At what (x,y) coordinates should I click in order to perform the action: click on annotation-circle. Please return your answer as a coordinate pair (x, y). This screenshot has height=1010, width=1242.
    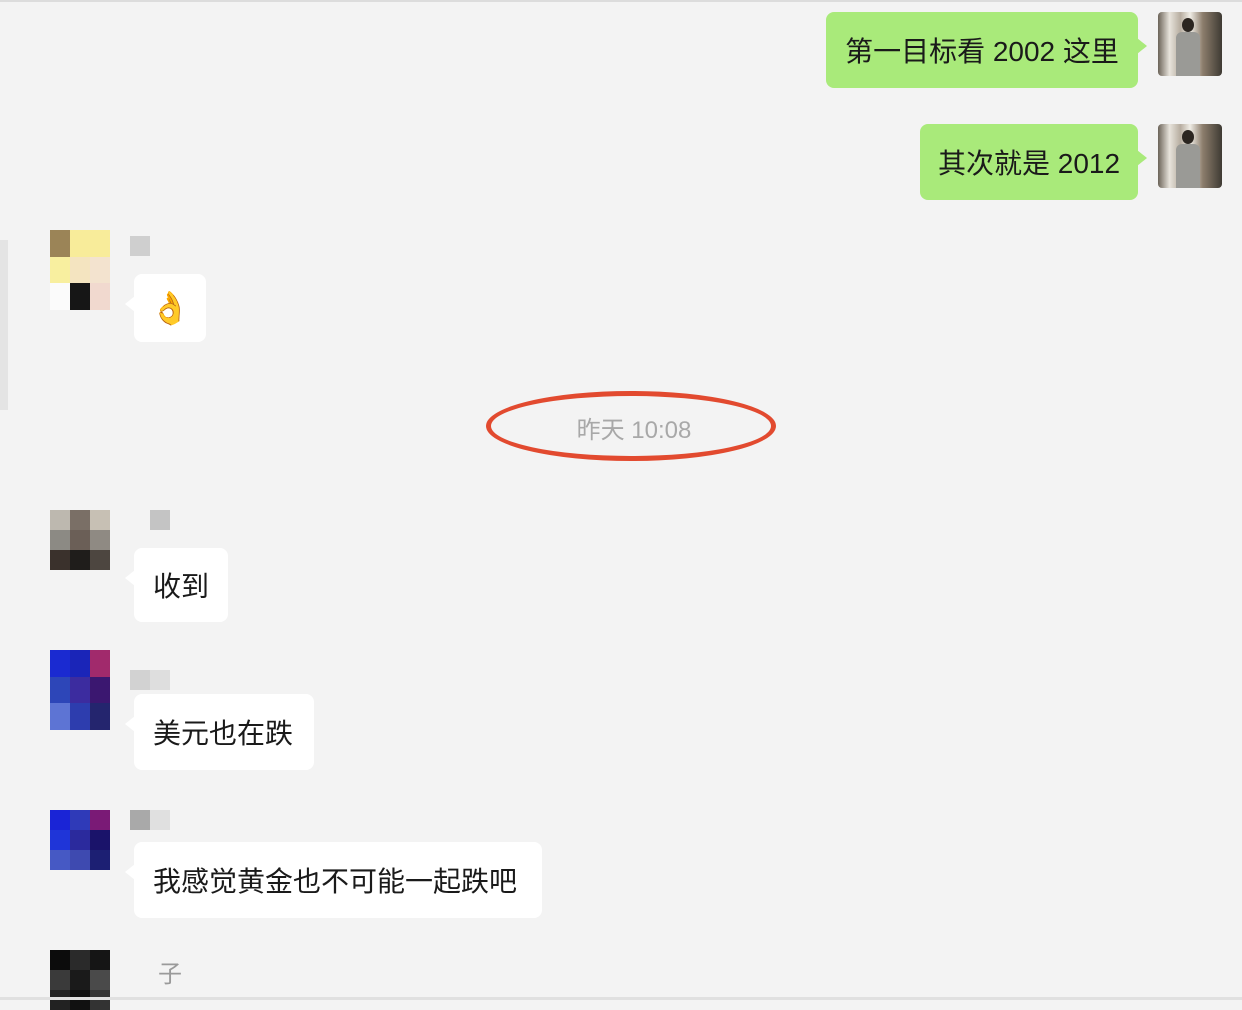
    Looking at the image, I should click on (631, 426).